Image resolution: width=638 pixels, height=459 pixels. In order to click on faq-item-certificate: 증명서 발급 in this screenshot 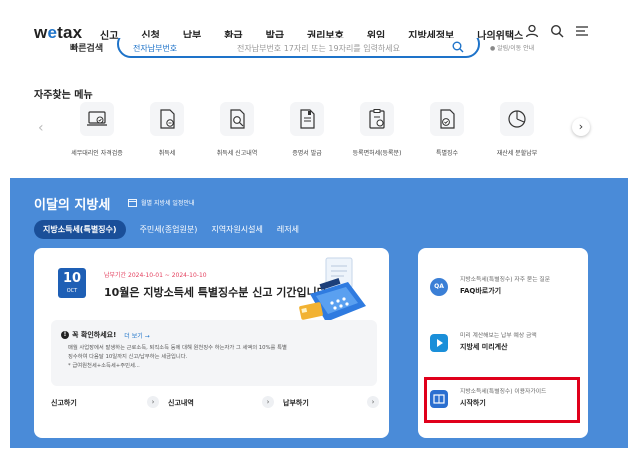, I will do `click(307, 129)`.